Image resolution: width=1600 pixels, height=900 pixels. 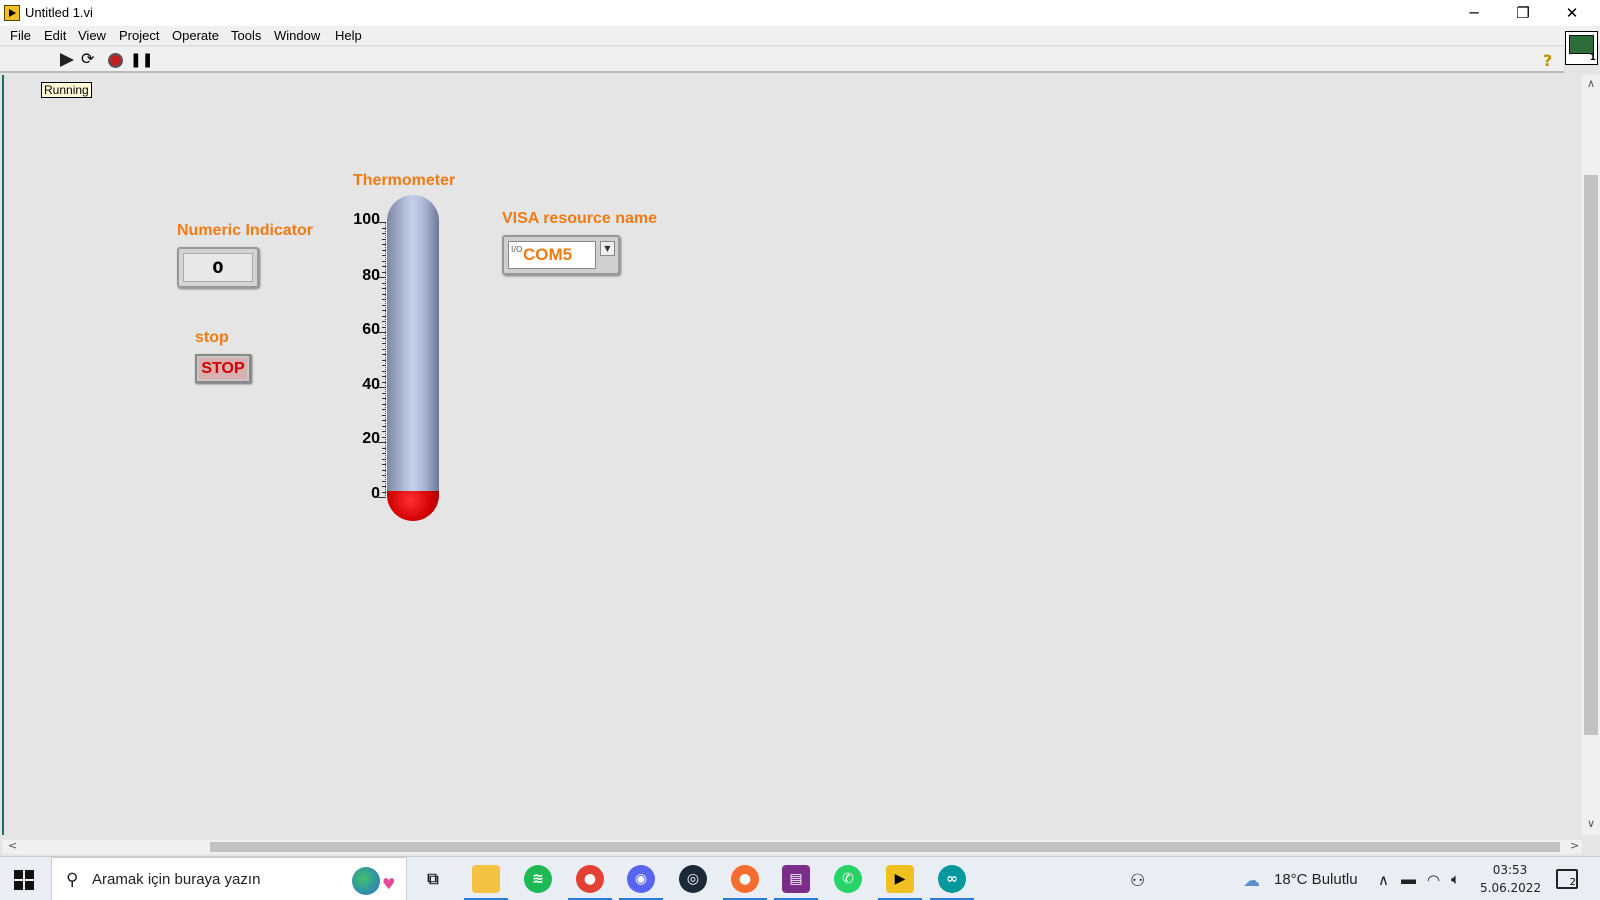 What do you see at coordinates (590, 879) in the screenshot?
I see `chrome-icon: ●` at bounding box center [590, 879].